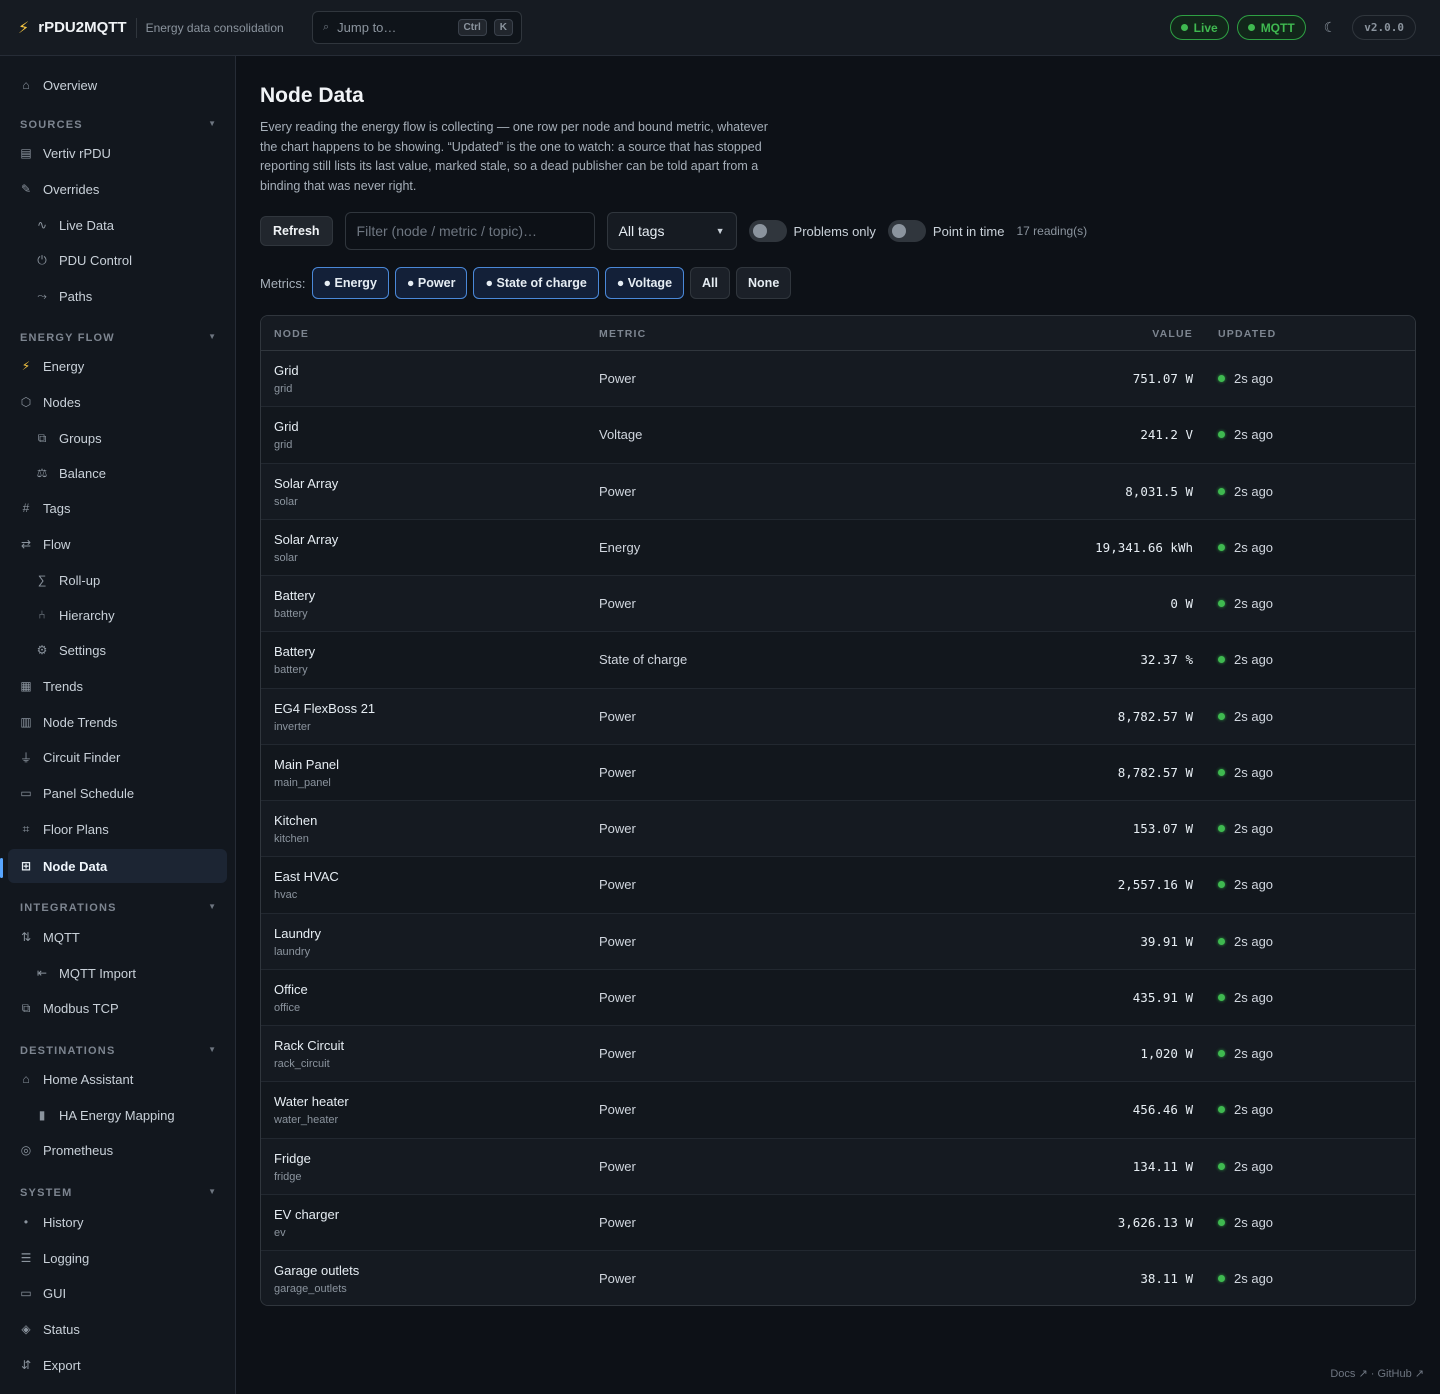  I want to click on updated-text: 2s ago, so click(1254, 491).